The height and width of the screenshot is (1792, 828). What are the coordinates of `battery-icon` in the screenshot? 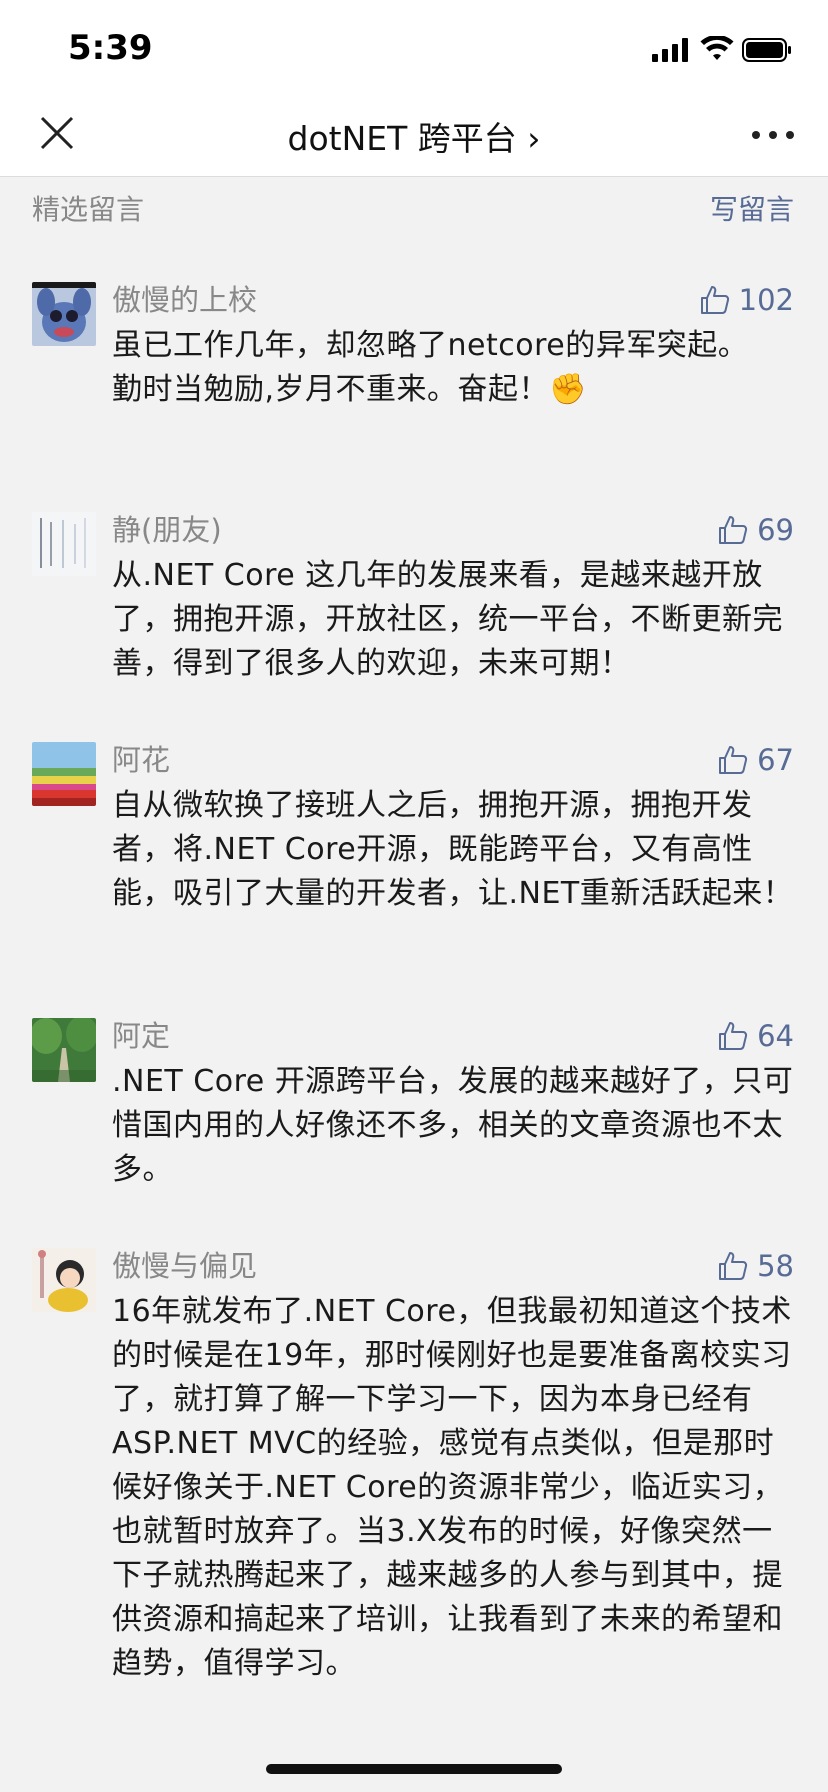 It's located at (766, 50).